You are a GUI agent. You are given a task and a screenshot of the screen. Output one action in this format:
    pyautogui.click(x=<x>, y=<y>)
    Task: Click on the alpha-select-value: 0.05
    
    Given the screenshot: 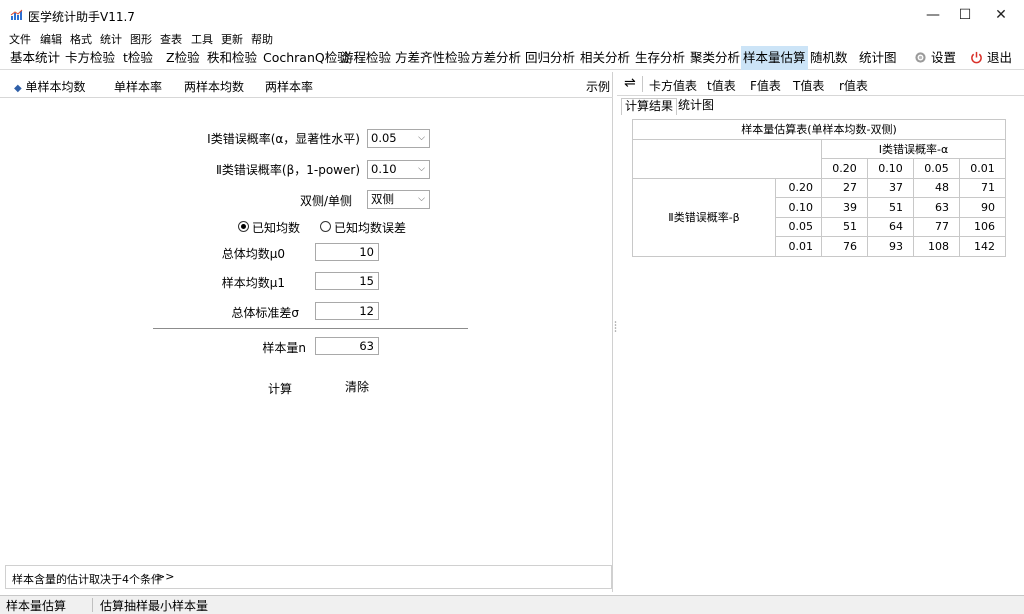 What is the action you would take?
    pyautogui.click(x=384, y=138)
    